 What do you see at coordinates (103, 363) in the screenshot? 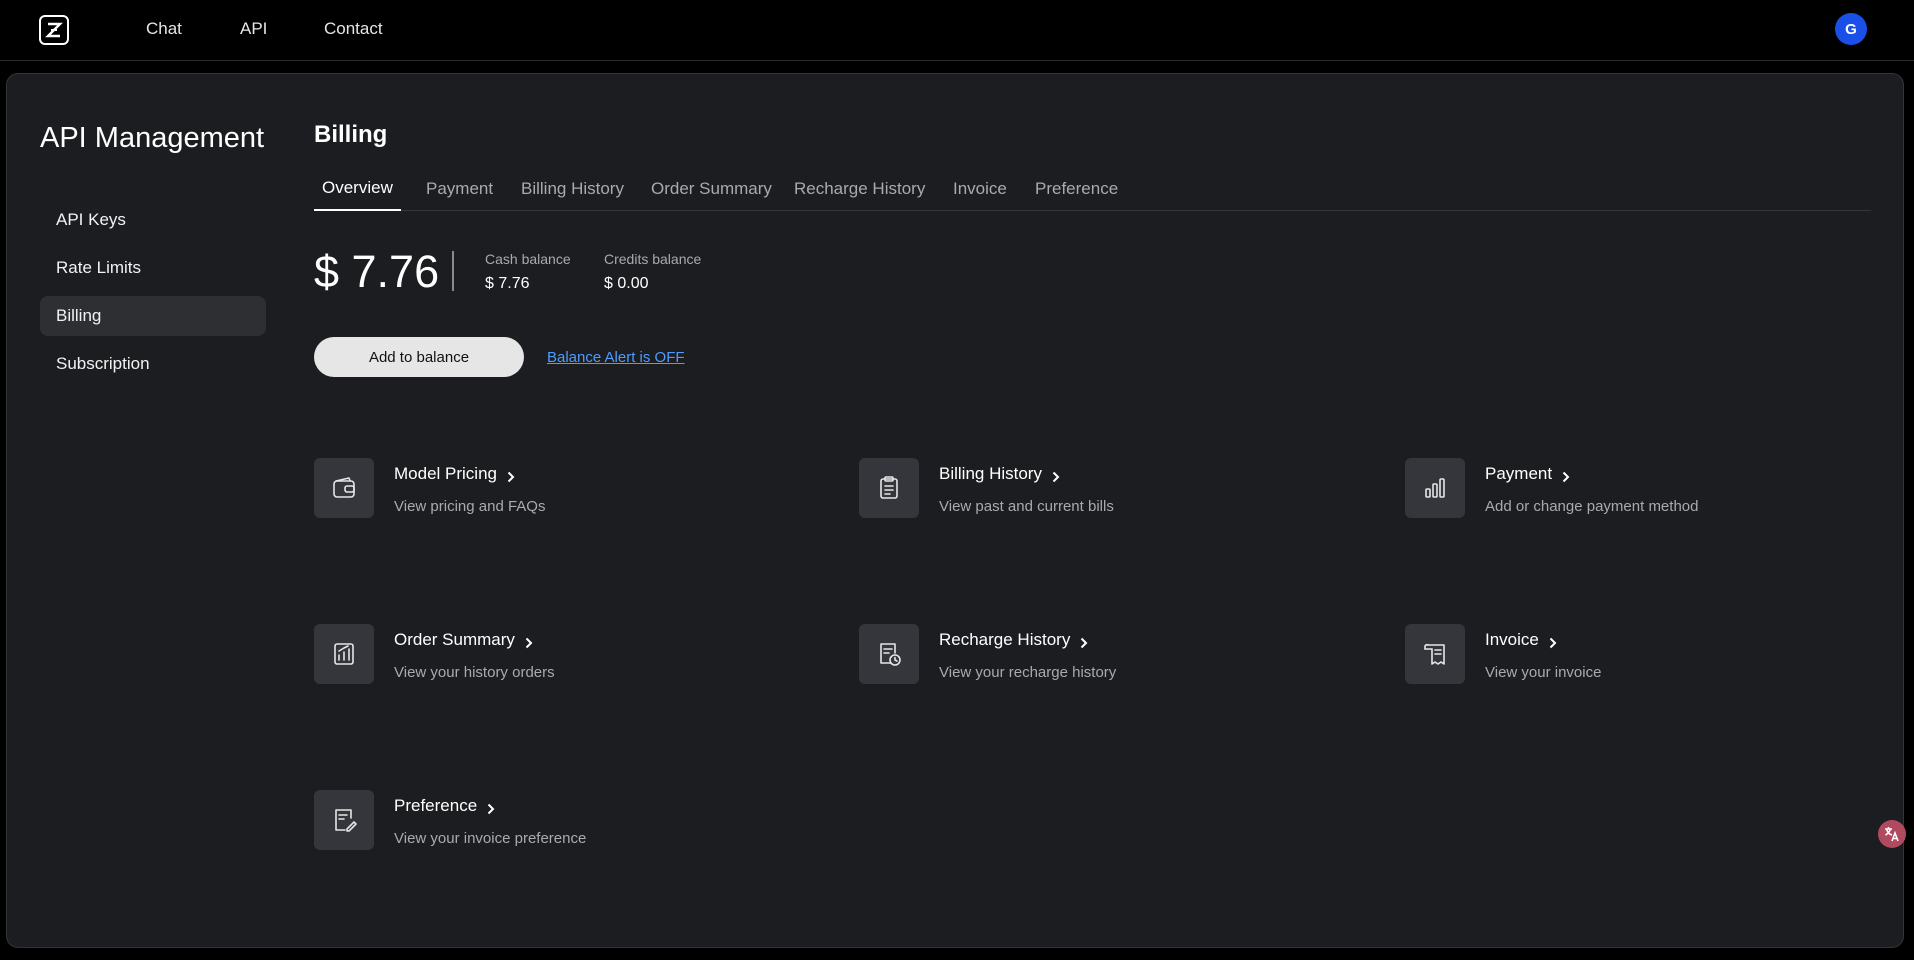
I see `sidebar-item-label: Subscription` at bounding box center [103, 363].